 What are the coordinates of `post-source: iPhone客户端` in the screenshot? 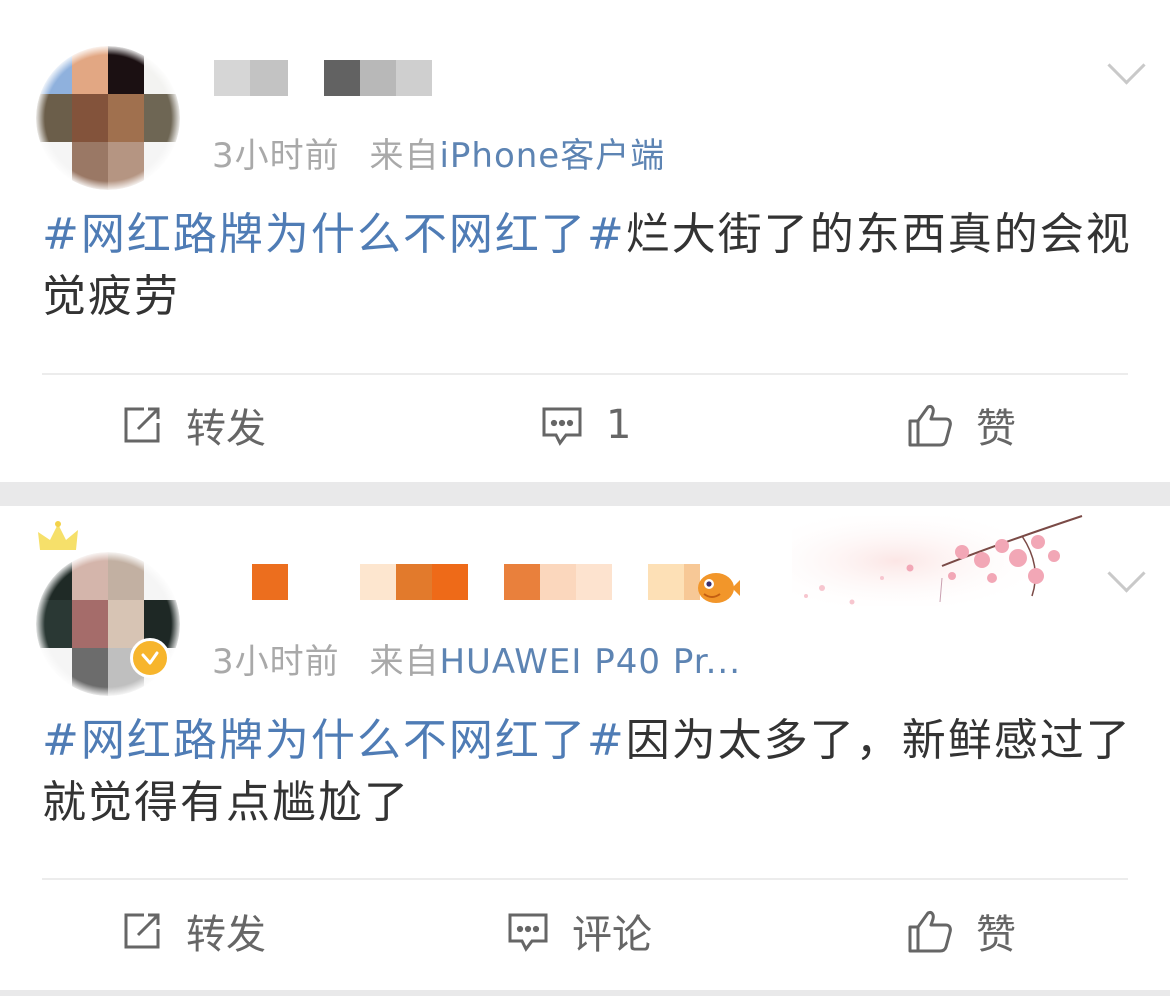 It's located at (552, 156).